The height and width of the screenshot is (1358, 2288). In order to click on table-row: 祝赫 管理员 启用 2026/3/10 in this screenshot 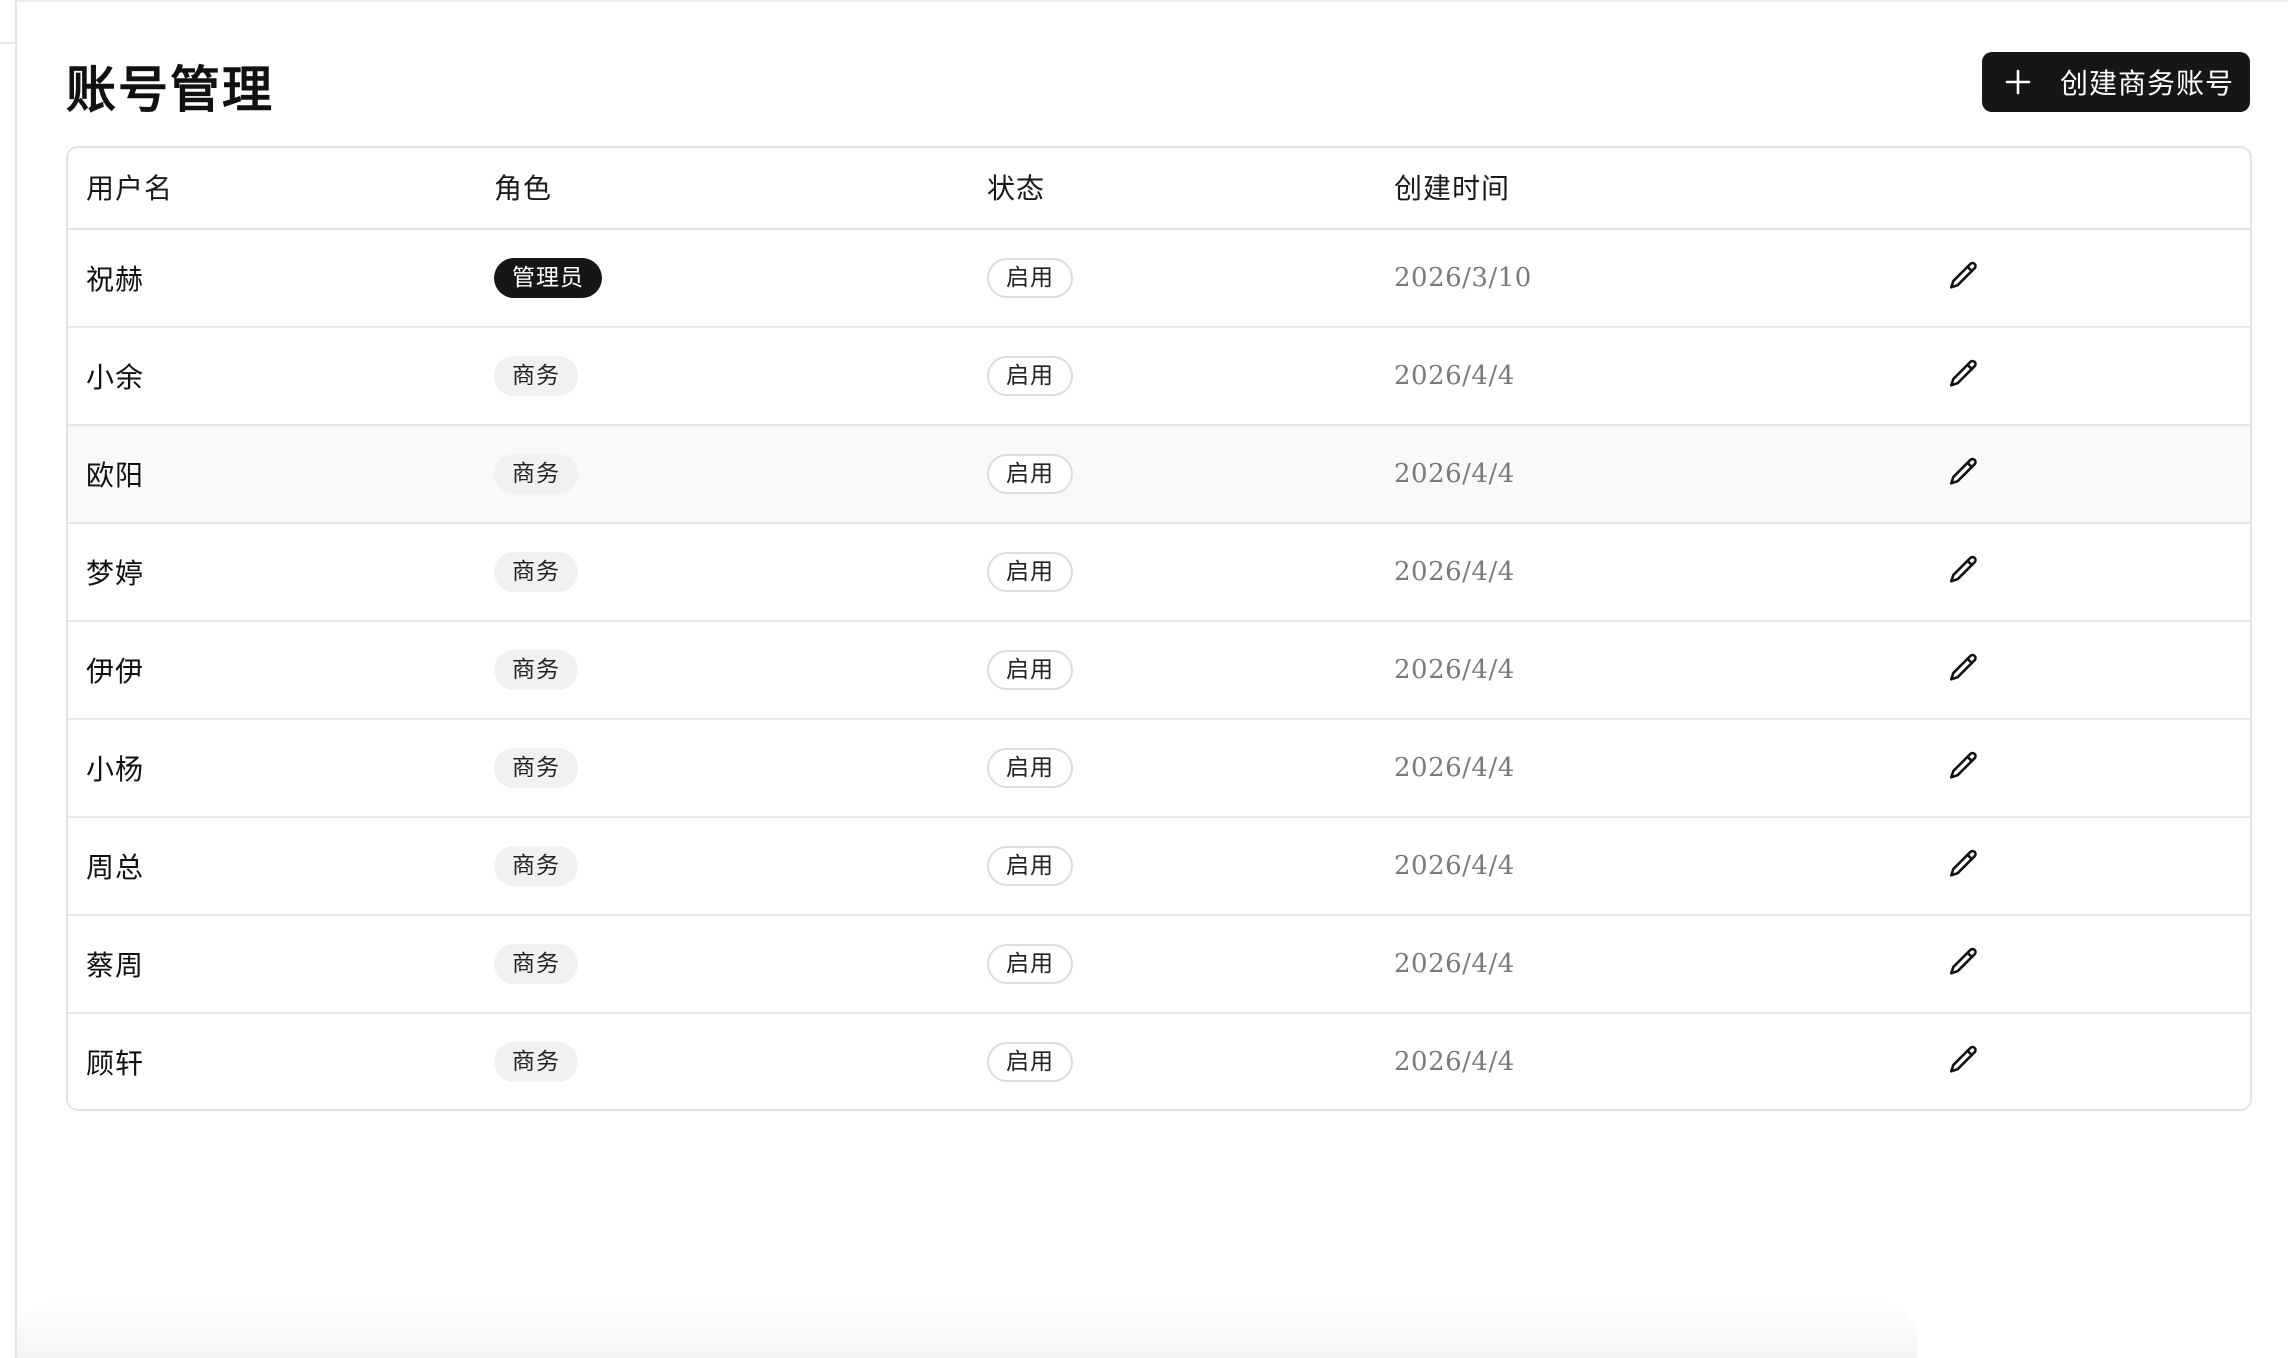, I will do `click(1159, 279)`.